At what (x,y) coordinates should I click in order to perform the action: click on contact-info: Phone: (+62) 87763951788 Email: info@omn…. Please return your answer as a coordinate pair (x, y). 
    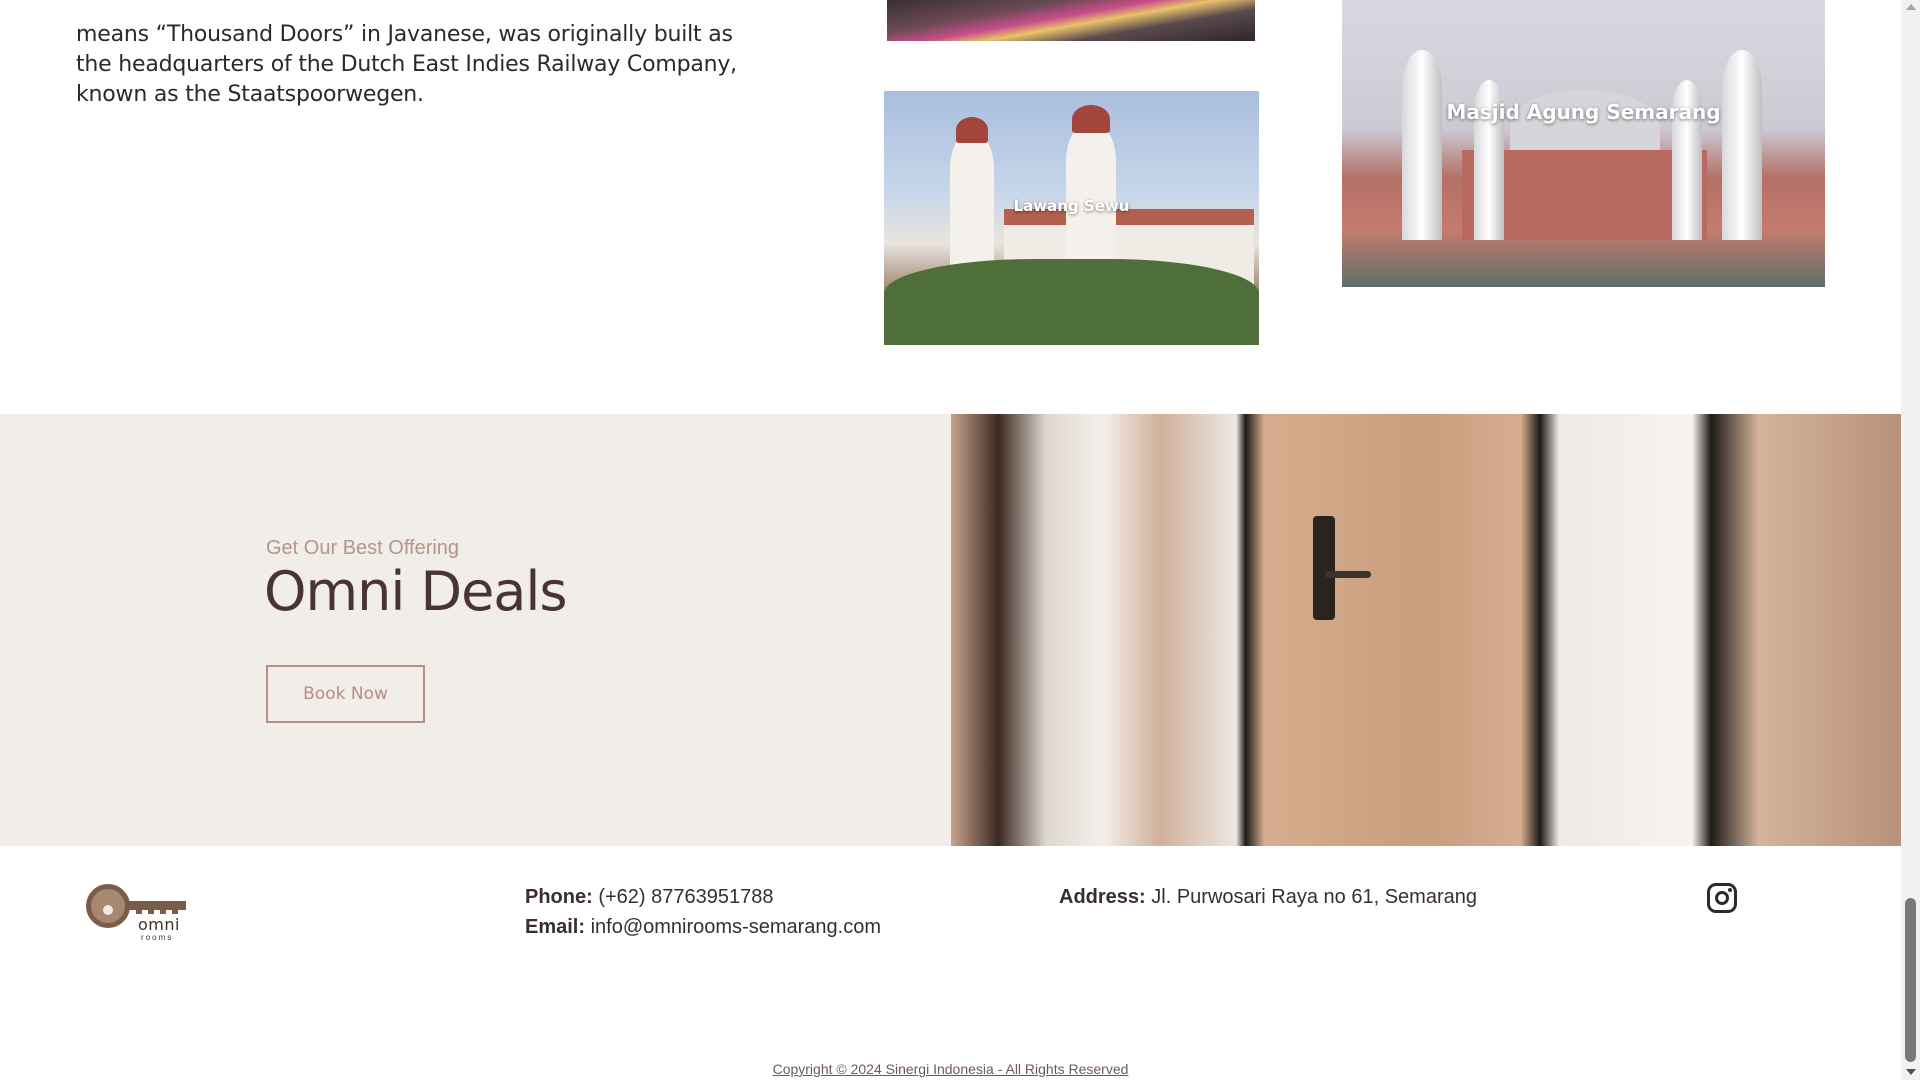
    Looking at the image, I should click on (703, 912).